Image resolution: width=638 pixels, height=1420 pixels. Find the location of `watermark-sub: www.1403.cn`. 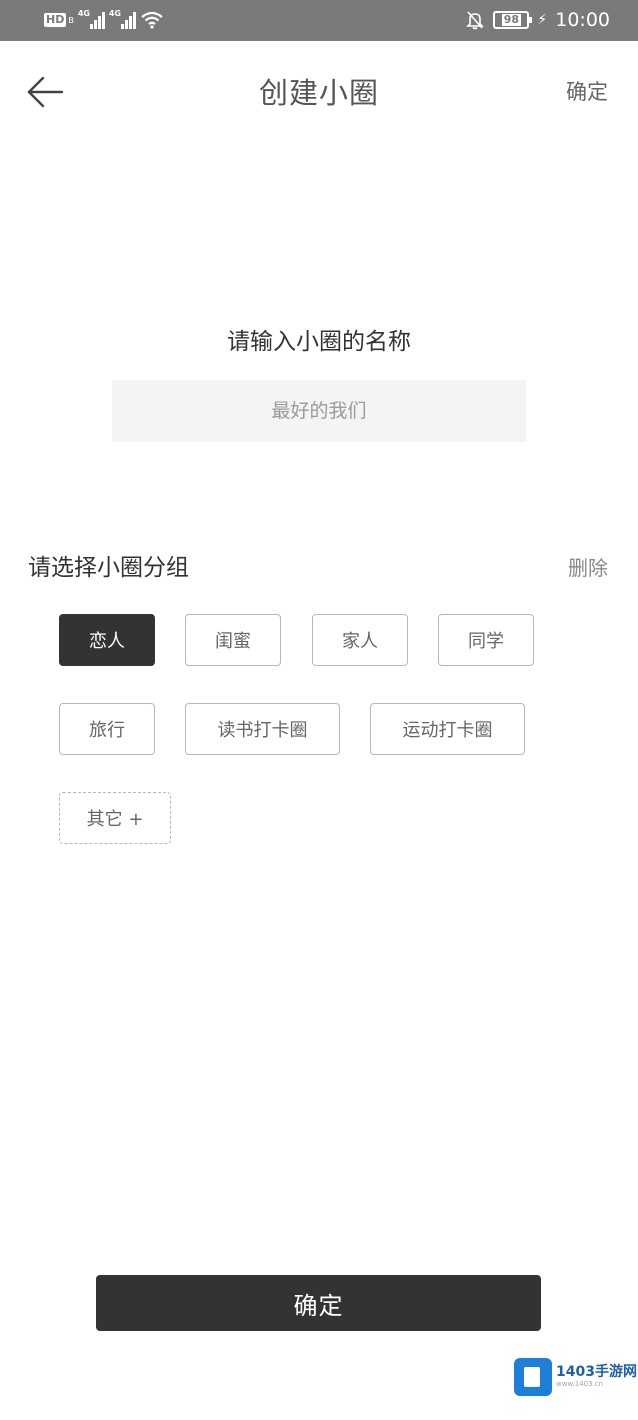

watermark-sub: www.1403.cn is located at coordinates (580, 1383).